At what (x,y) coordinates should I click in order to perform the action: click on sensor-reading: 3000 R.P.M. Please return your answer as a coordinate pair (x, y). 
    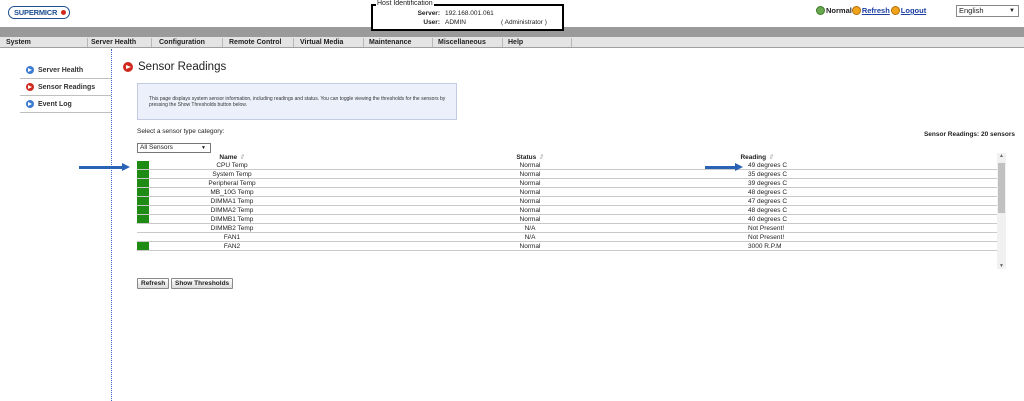
    Looking at the image, I should click on (765, 246).